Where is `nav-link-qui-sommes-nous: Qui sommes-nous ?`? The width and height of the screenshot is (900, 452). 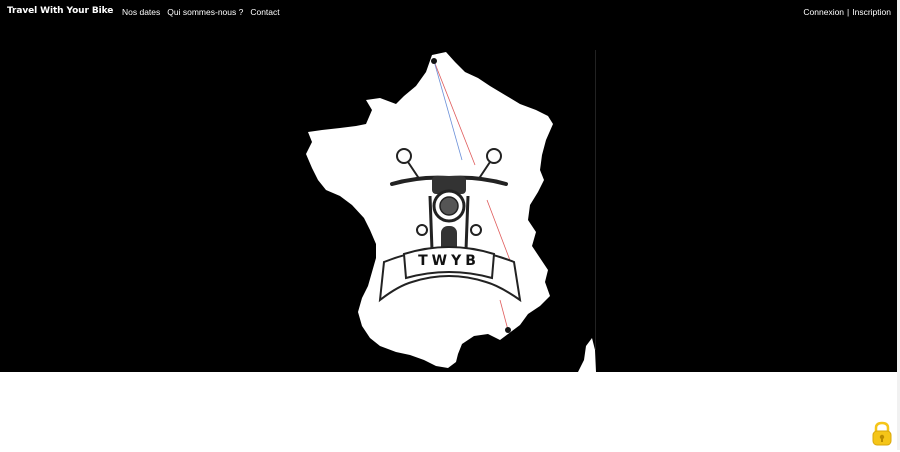 nav-link-qui-sommes-nous: Qui sommes-nous ? is located at coordinates (205, 12).